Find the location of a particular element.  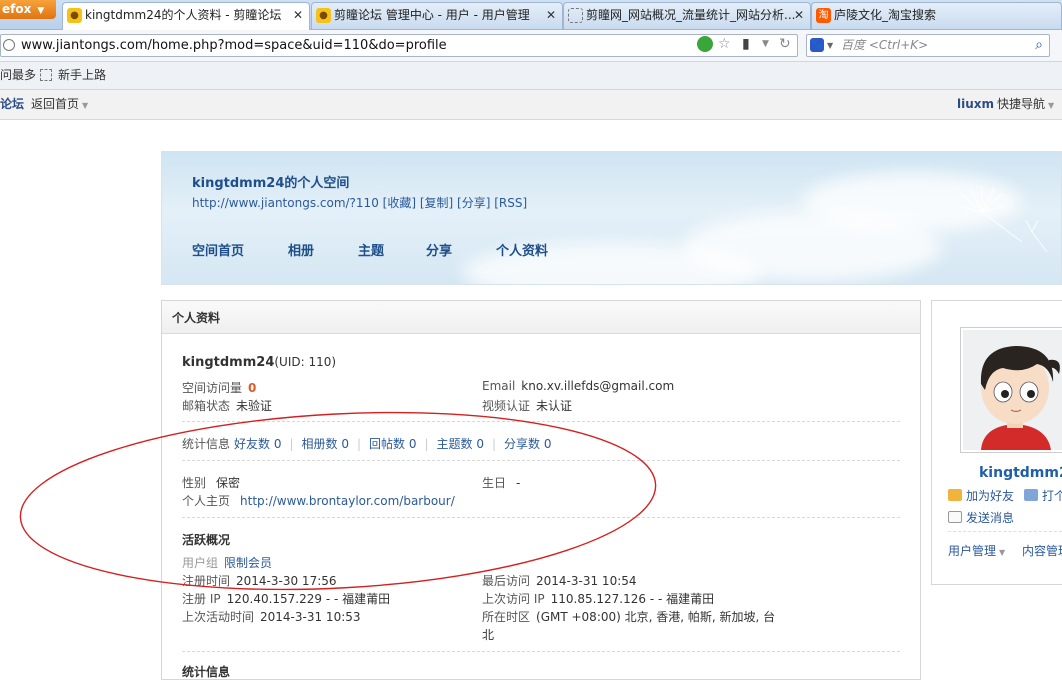

bookmark-most-visited: 问最多 is located at coordinates (18, 75).